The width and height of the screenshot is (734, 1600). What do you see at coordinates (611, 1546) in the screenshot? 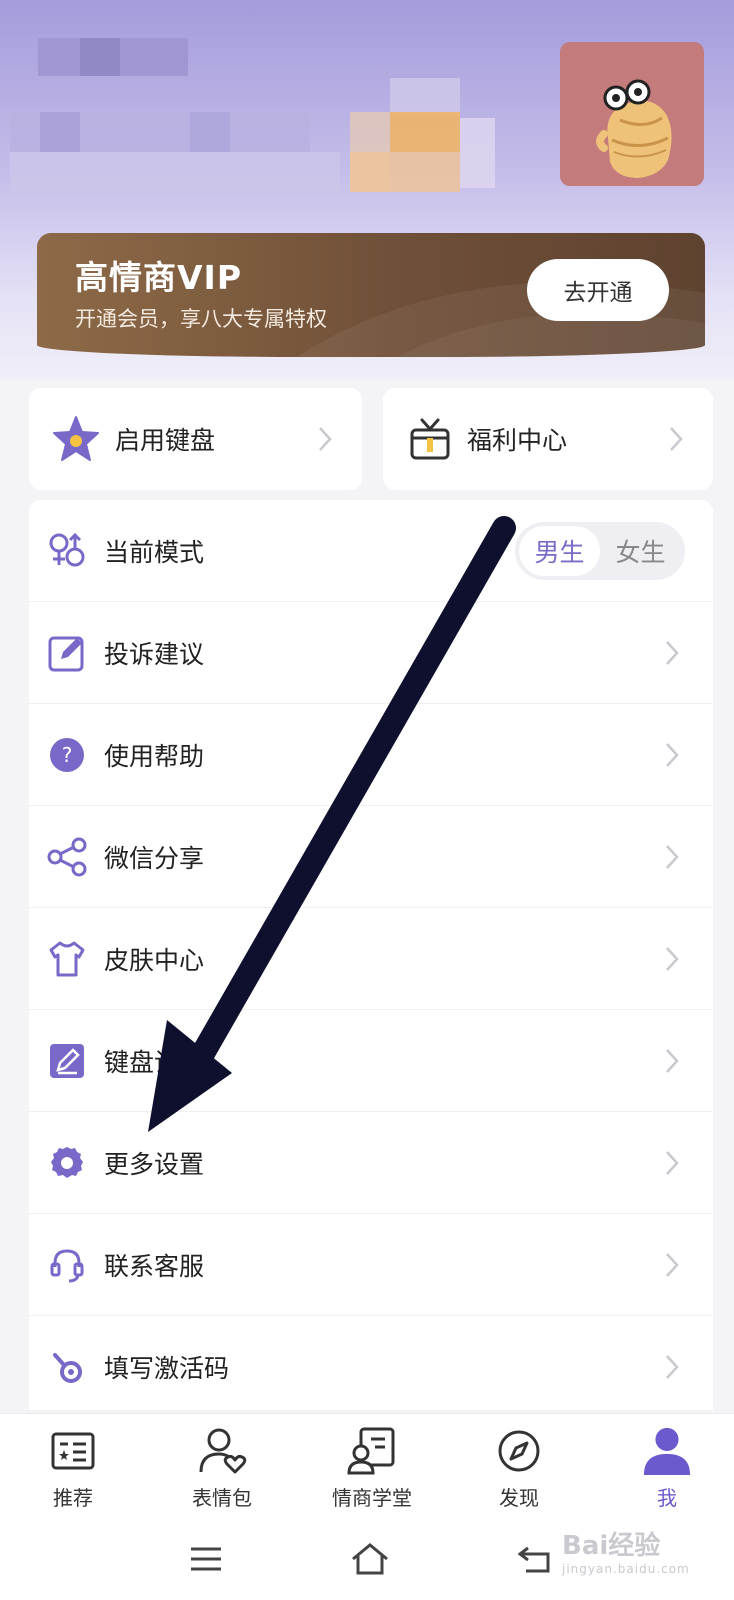
I see `watermark-brand: Bai经验` at bounding box center [611, 1546].